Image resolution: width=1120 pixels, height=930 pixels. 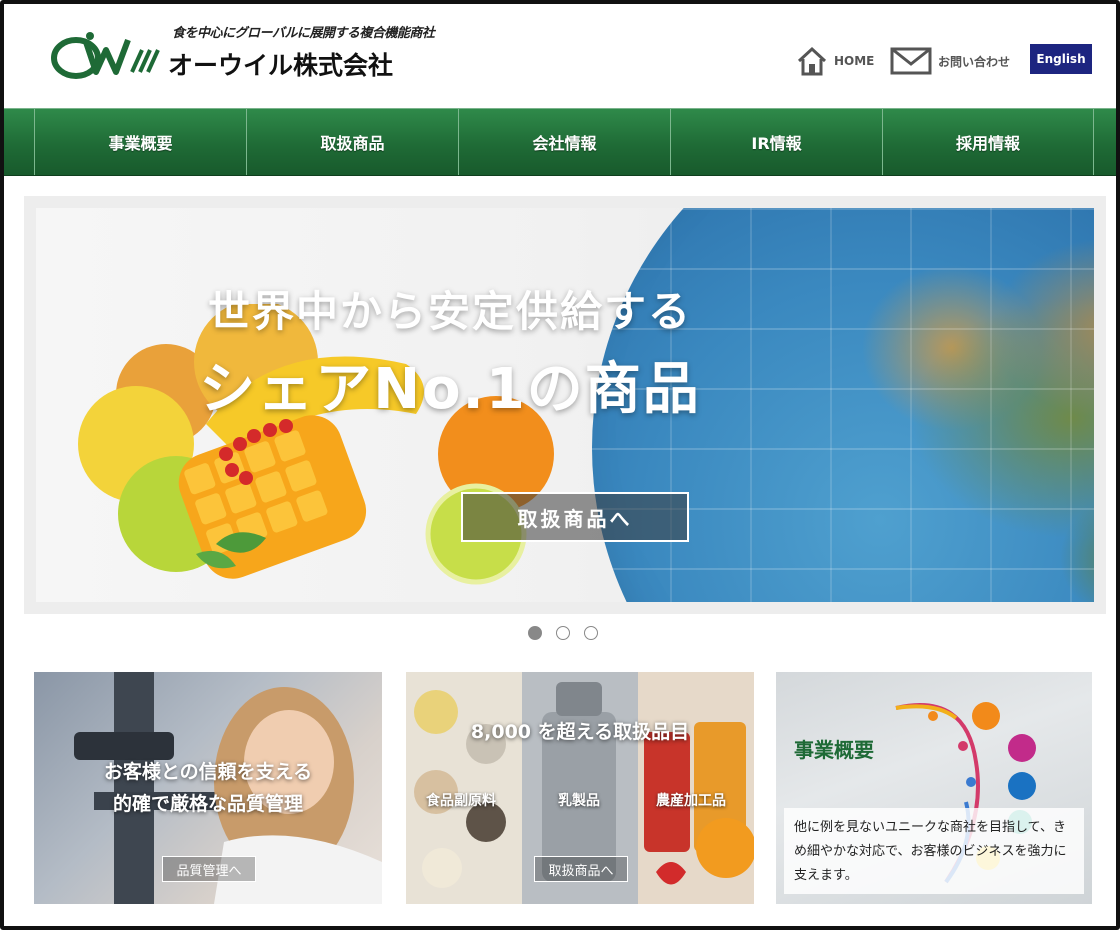 I want to click on nav-item-recruit: 採用情報, so click(x=988, y=142).